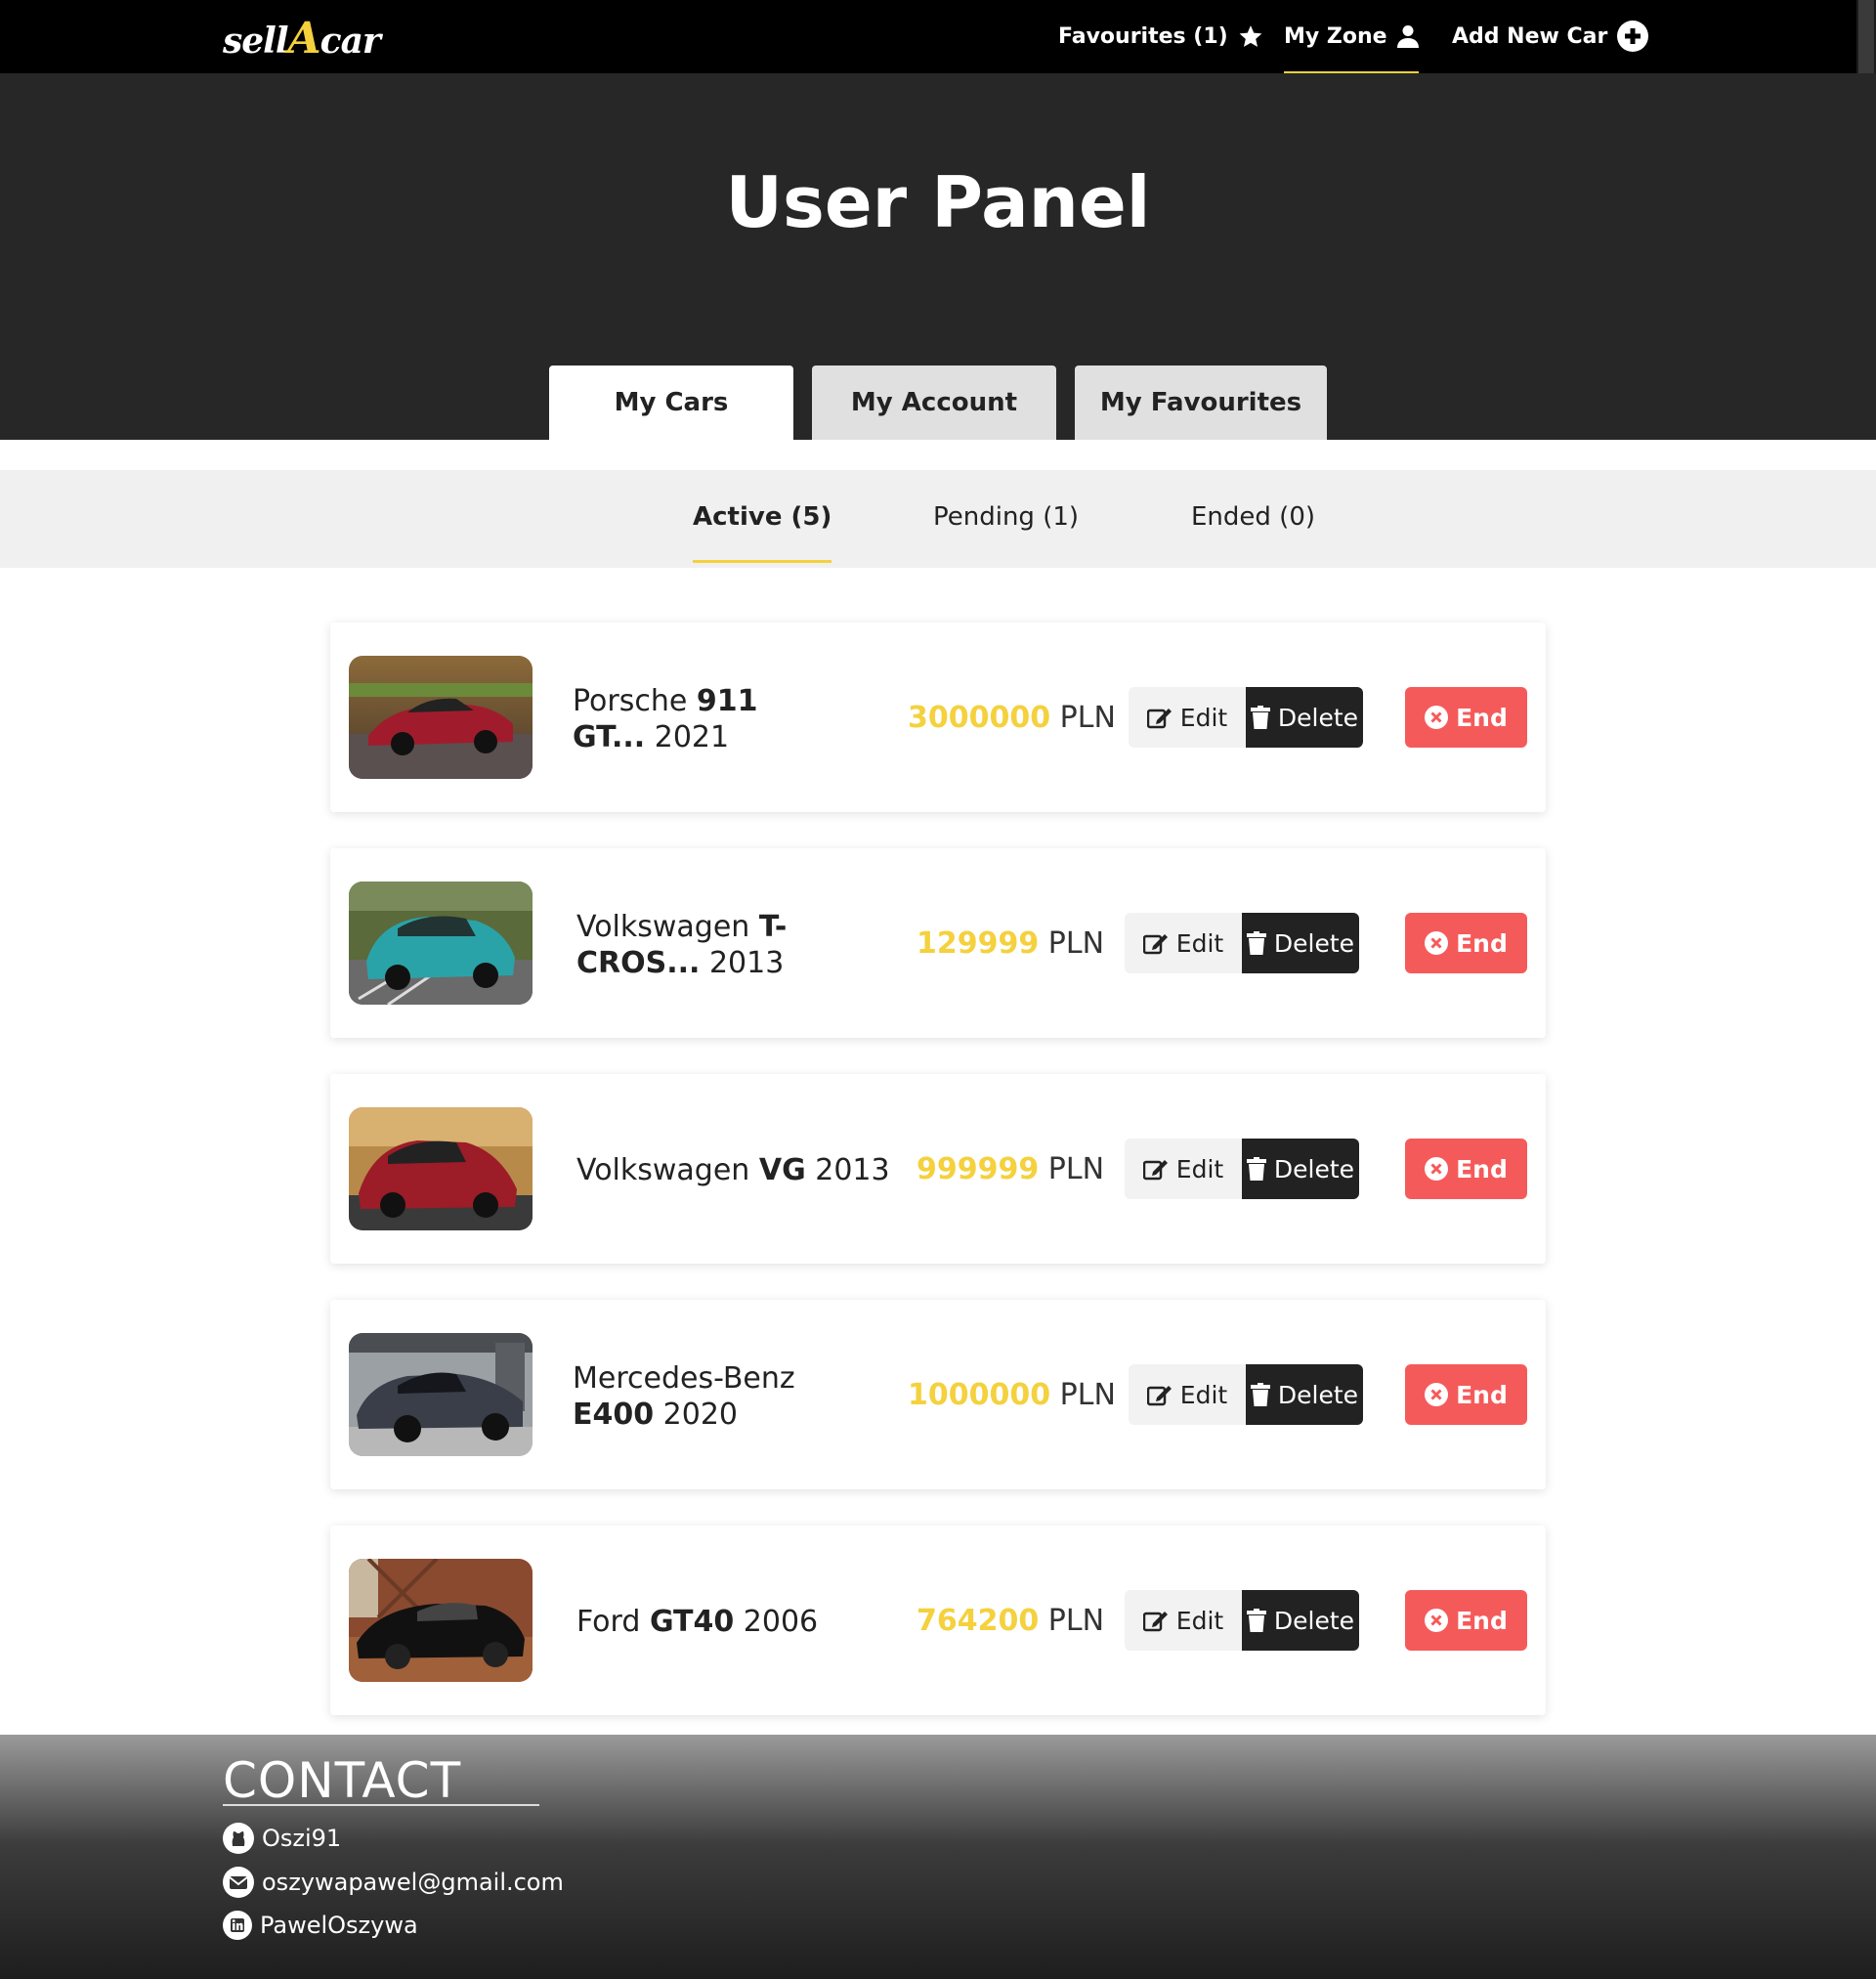  Describe the element at coordinates (1633, 36) in the screenshot. I see `plus-circle-icon` at that location.